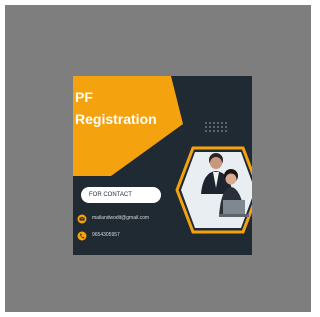 The image size is (320, 317). Describe the element at coordinates (84, 97) in the screenshot. I see `poster-title-line1: PF` at that location.